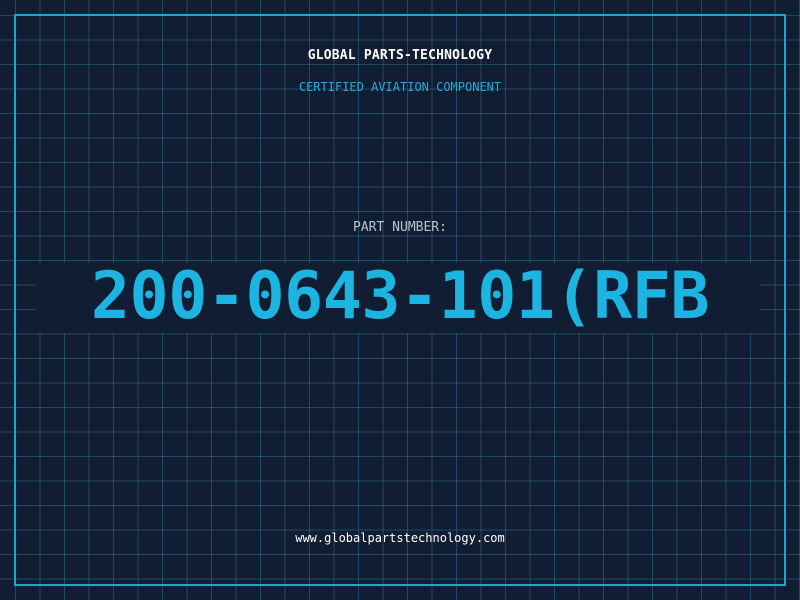 This screenshot has width=800, height=600. Describe the element at coordinates (400, 538) in the screenshot. I see `website-url: www.globalpartstechnology.com` at that location.